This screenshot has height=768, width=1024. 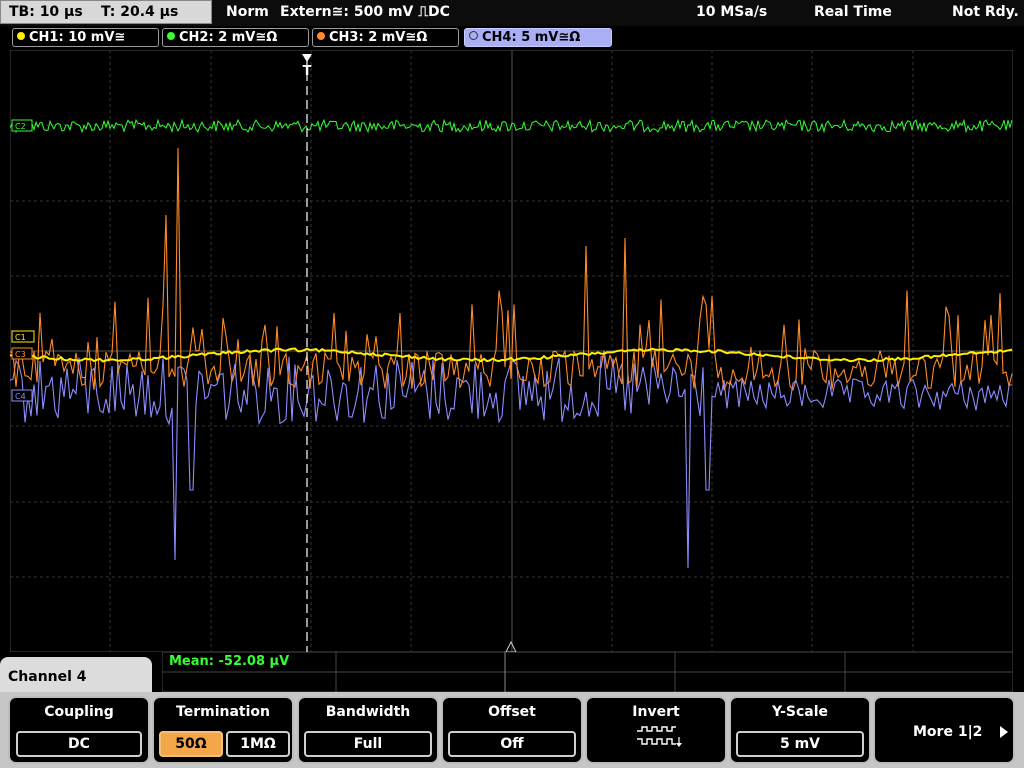 I want to click on ch1-marker-label: C1, so click(x=20, y=337).